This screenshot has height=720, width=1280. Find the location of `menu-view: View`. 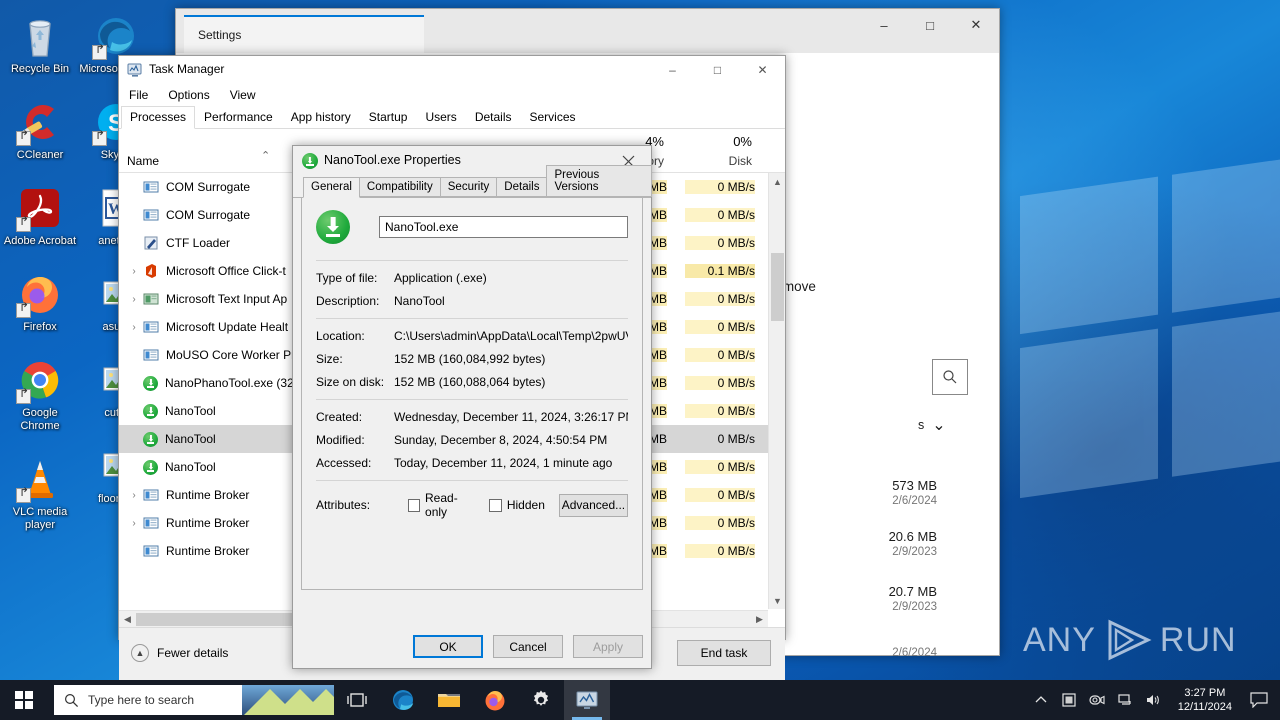

menu-view: View is located at coordinates (243, 95).